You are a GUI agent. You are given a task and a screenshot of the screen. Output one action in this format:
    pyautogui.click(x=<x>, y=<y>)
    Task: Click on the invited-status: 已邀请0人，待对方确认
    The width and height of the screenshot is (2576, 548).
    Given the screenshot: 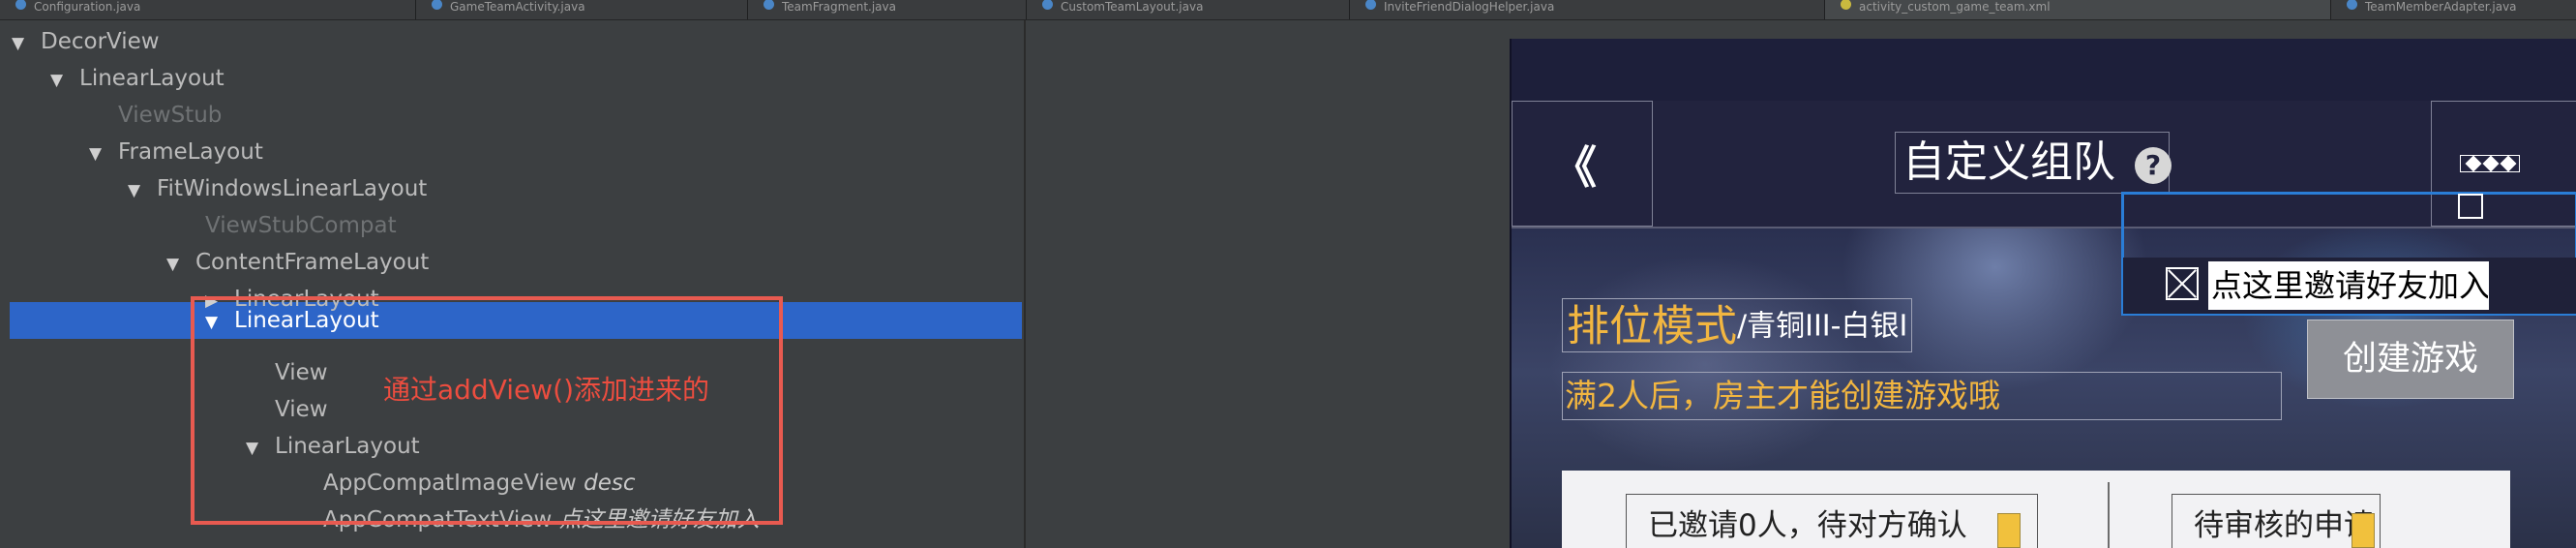 What is the action you would take?
    pyautogui.click(x=1832, y=521)
    